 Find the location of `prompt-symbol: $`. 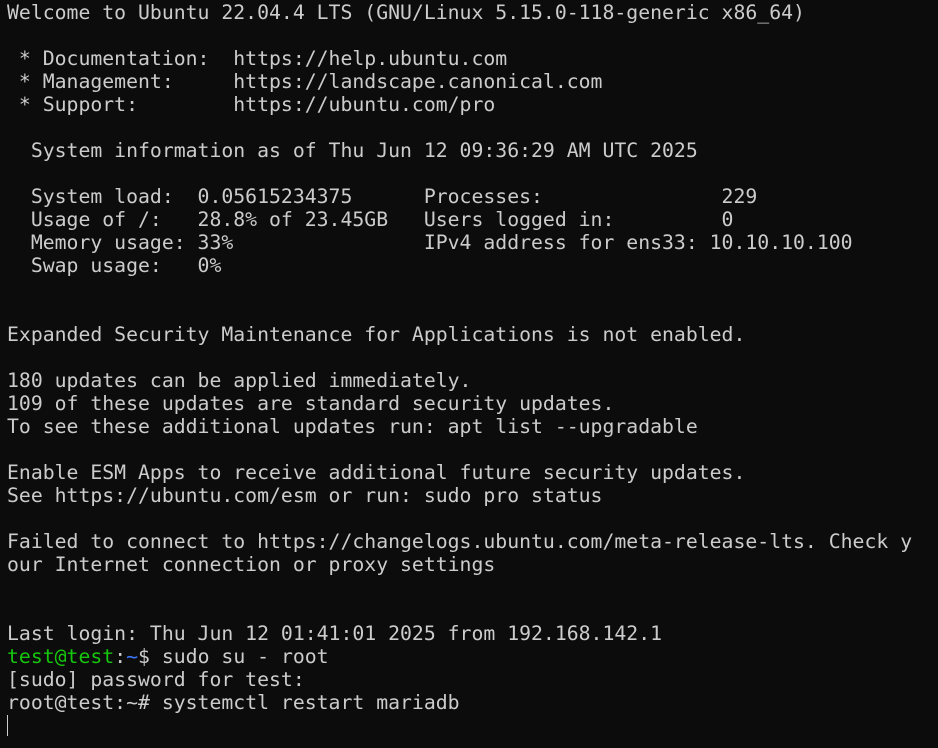

prompt-symbol: $ is located at coordinates (150, 656).